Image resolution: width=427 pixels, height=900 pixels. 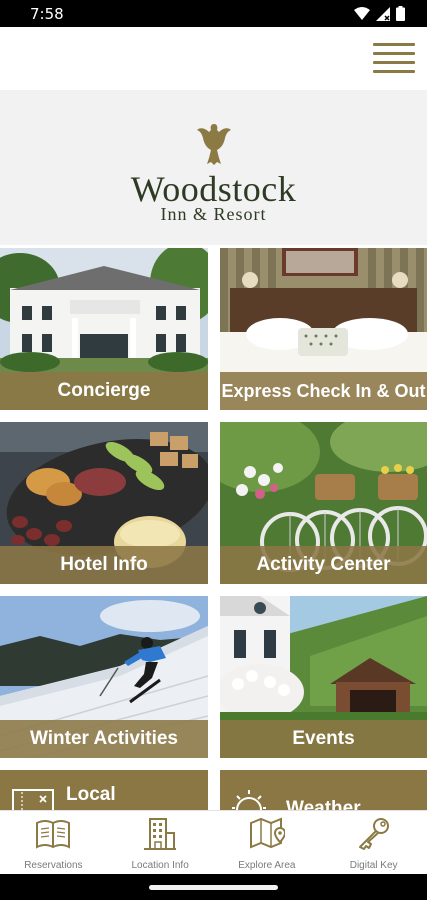 I want to click on nav-label: Location Info, so click(x=160, y=865).